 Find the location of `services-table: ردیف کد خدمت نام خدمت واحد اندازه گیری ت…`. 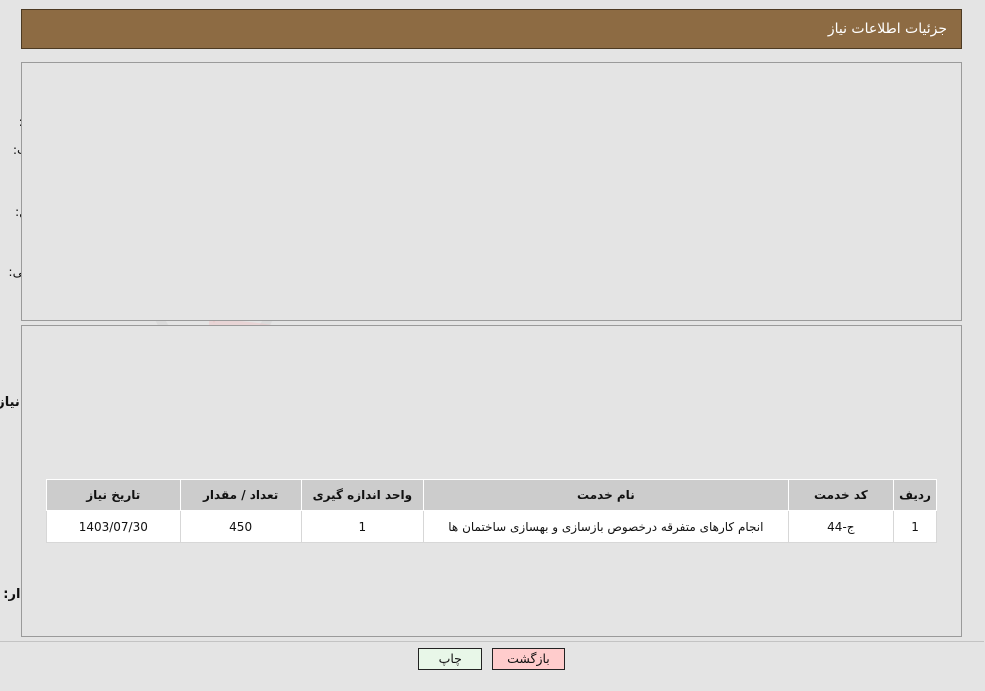

services-table: ردیف کد خدمت نام خدمت واحد اندازه گیری ت… is located at coordinates (492, 511).